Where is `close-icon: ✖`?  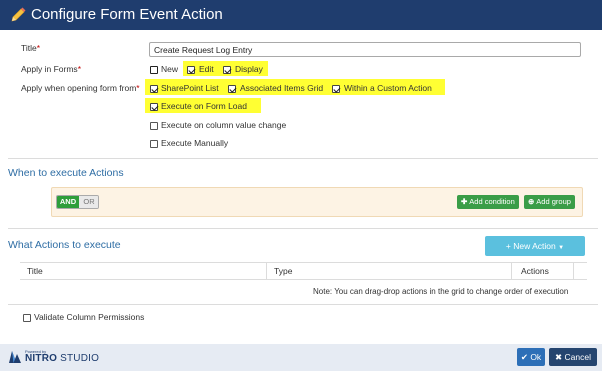 close-icon: ✖ is located at coordinates (559, 357).